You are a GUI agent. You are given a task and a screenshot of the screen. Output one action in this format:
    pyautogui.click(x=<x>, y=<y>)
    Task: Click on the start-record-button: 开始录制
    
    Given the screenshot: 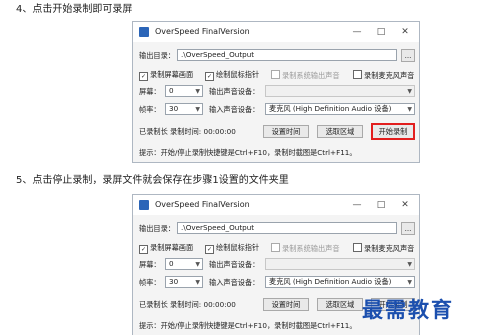 What is the action you would take?
    pyautogui.click(x=393, y=131)
    